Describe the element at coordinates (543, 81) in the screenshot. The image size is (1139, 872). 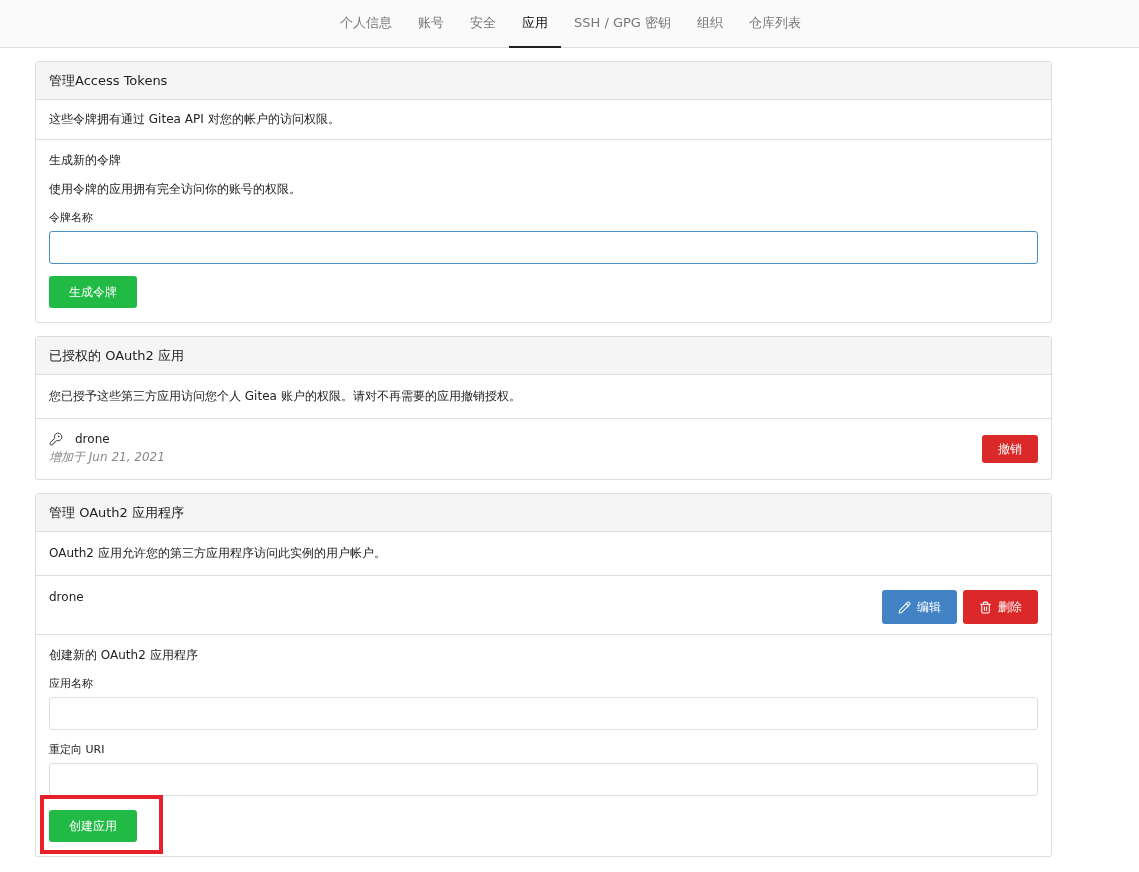
I see `panel-header: 管理Access Tokens` at that location.